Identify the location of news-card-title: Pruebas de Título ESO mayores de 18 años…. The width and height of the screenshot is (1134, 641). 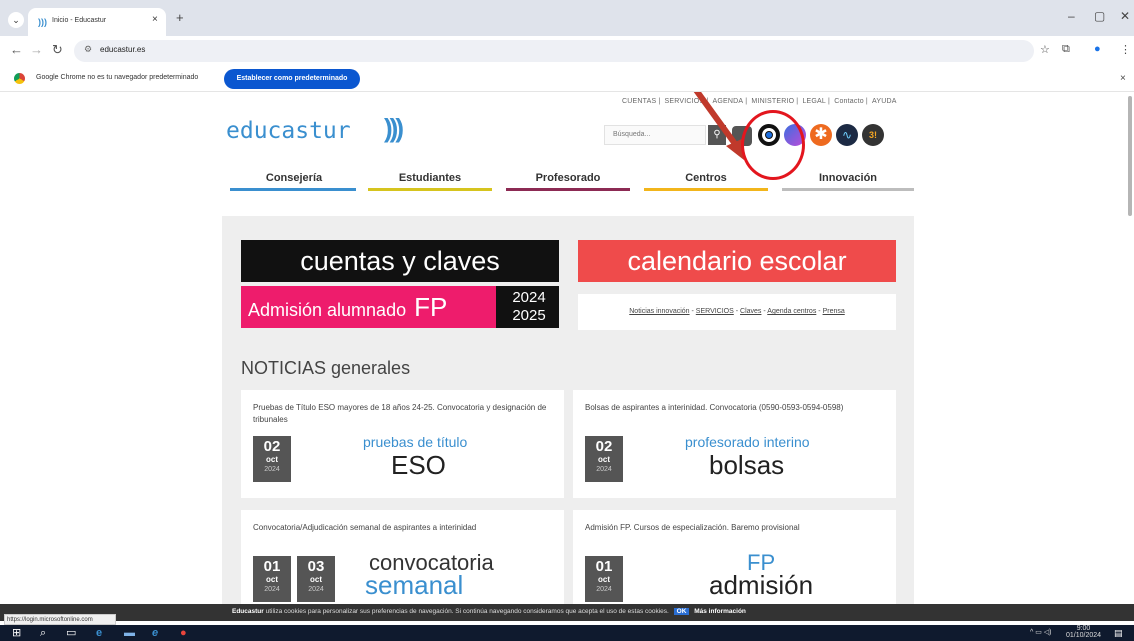
(403, 414).